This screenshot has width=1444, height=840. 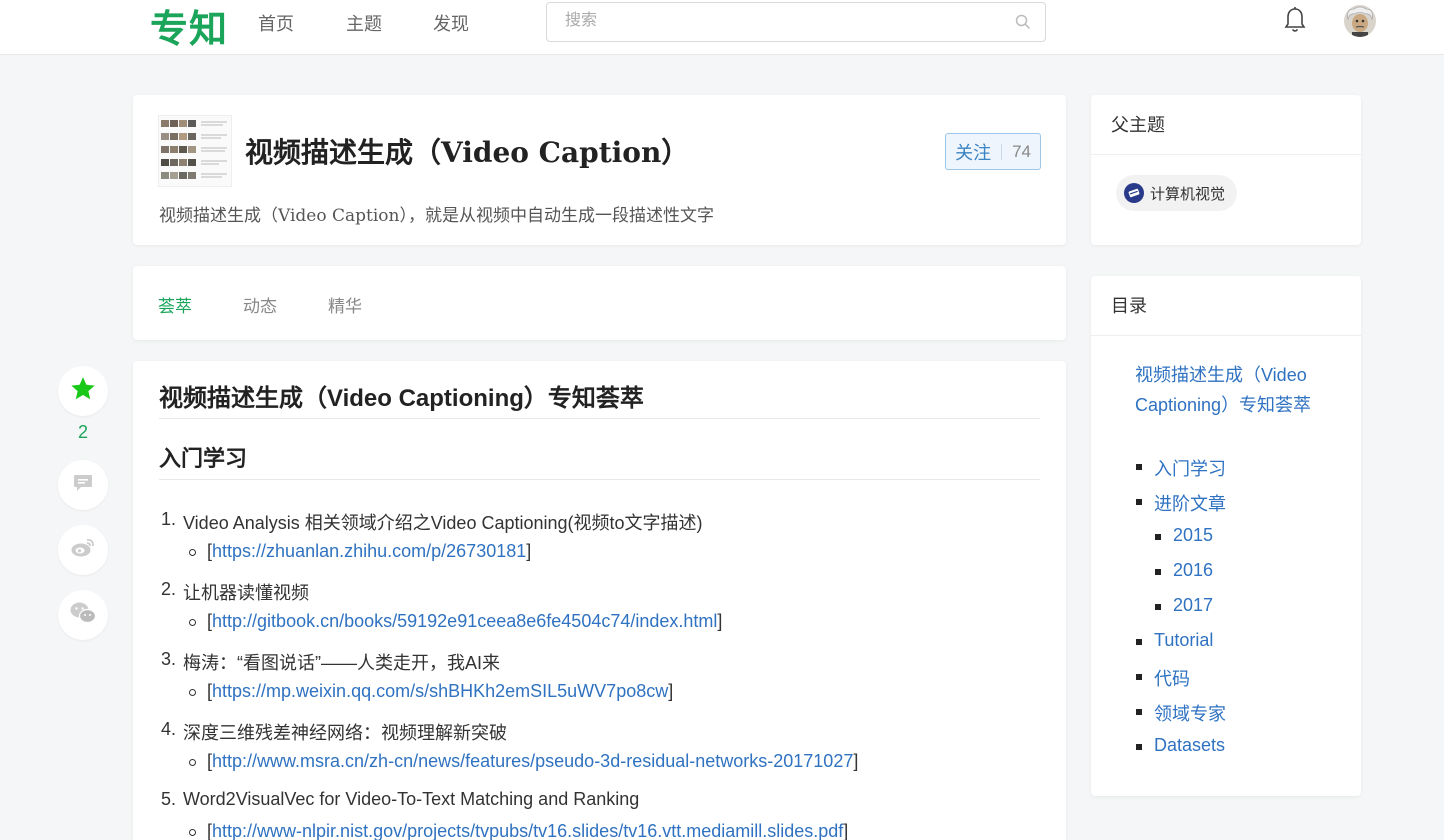 What do you see at coordinates (364, 23) in the screenshot?
I see `nav-topics: 主题` at bounding box center [364, 23].